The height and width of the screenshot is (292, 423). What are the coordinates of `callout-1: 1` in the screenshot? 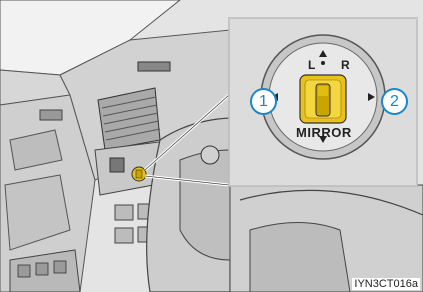 It's located at (263, 101).